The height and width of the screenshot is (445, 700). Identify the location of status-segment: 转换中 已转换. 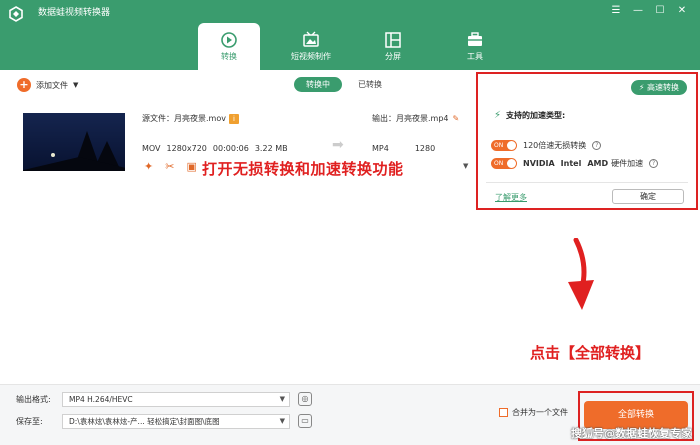
(338, 84).